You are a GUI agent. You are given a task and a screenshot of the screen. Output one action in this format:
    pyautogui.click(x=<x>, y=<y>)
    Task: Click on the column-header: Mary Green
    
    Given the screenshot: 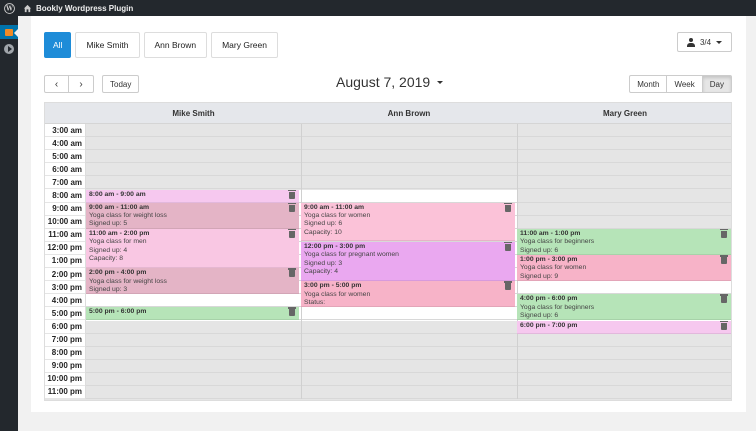 What is the action you would take?
    pyautogui.click(x=625, y=113)
    